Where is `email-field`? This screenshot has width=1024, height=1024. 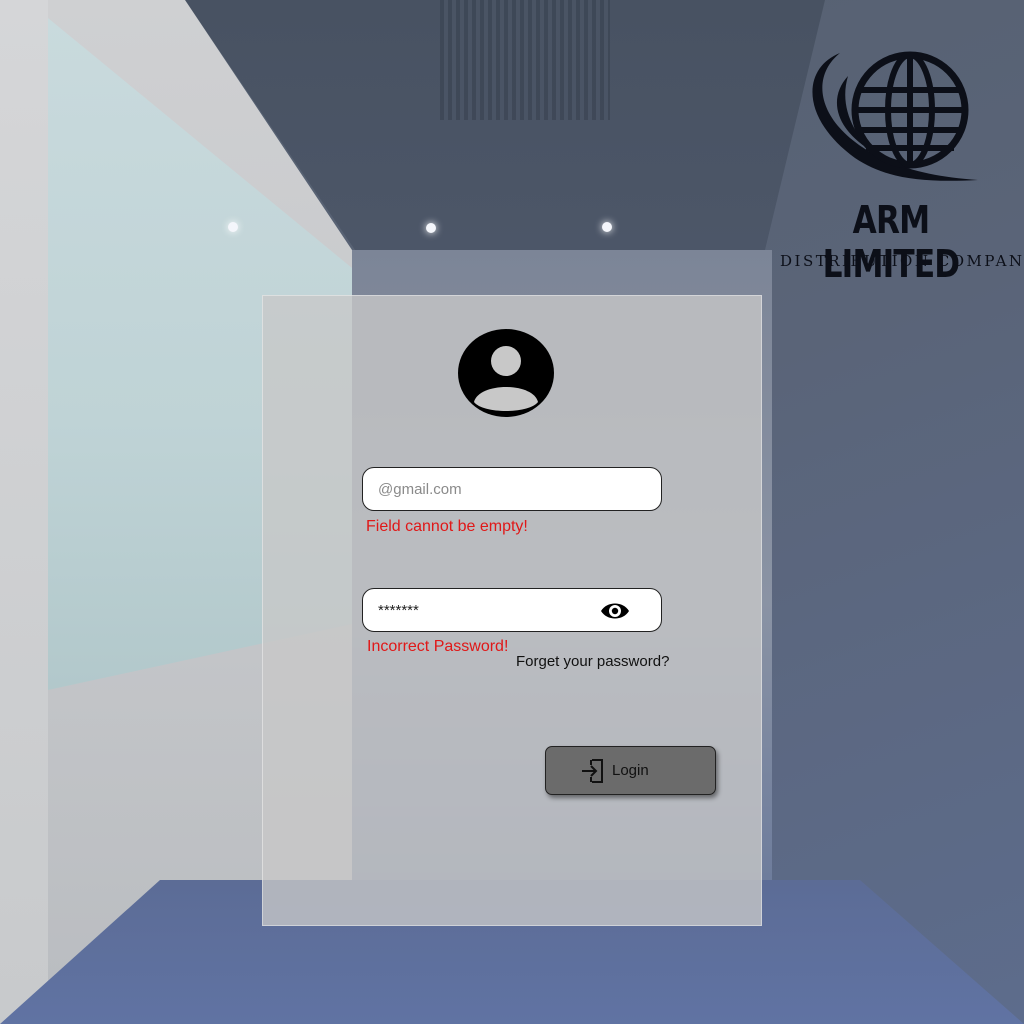 email-field is located at coordinates (512, 489).